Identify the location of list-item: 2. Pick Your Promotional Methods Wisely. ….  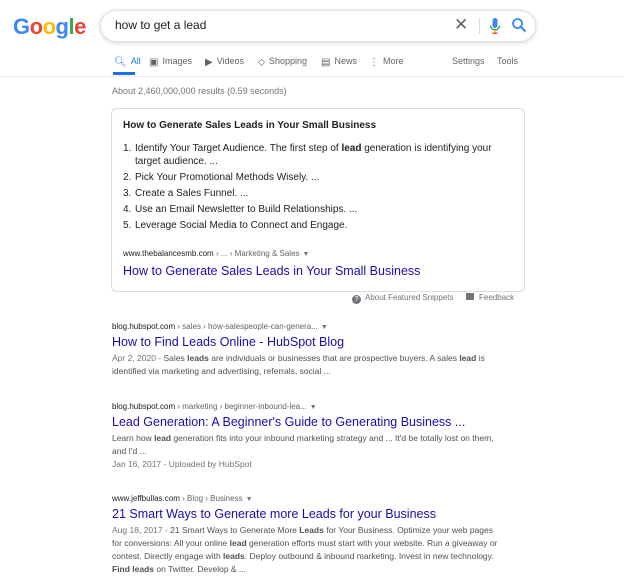
(318, 177).